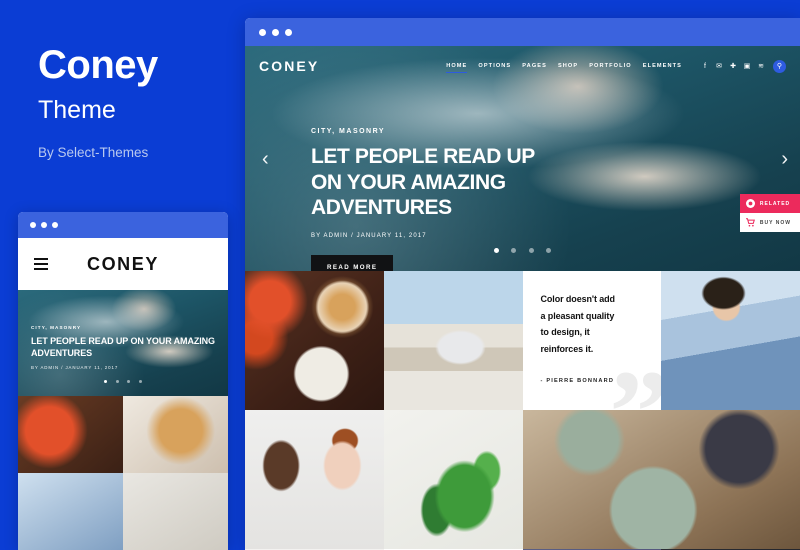 This screenshot has height=550, width=800. I want to click on mobile-header: CONEY, so click(123, 264).